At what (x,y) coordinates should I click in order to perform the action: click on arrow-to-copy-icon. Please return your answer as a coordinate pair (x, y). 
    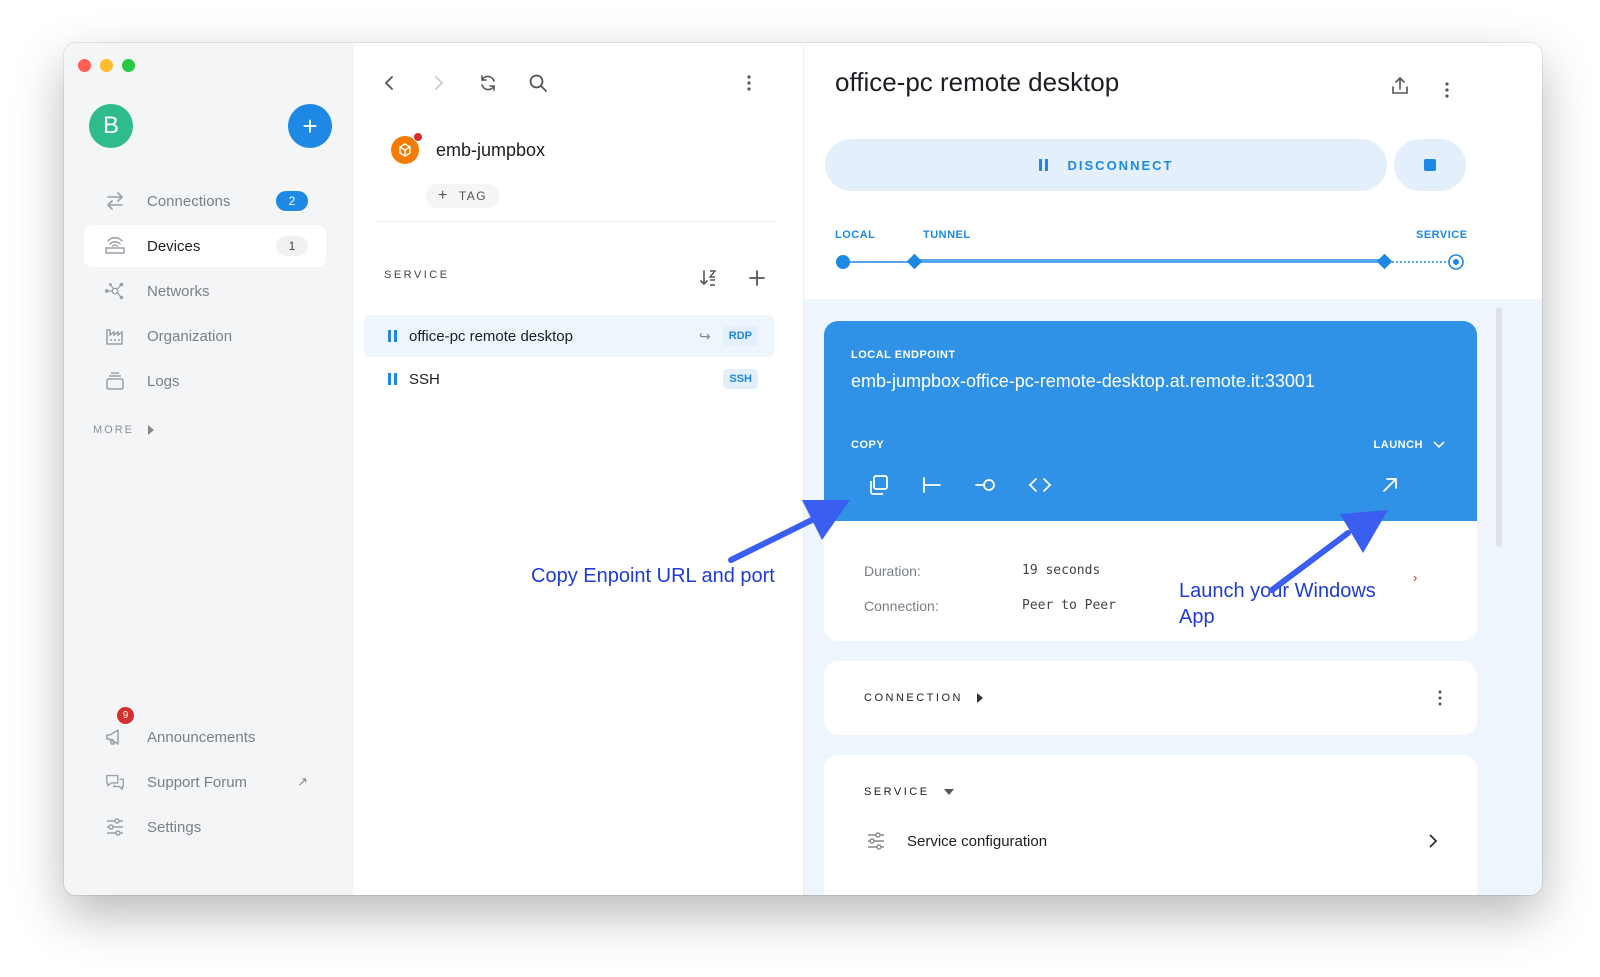
    Looking at the image, I should click on (789, 531).